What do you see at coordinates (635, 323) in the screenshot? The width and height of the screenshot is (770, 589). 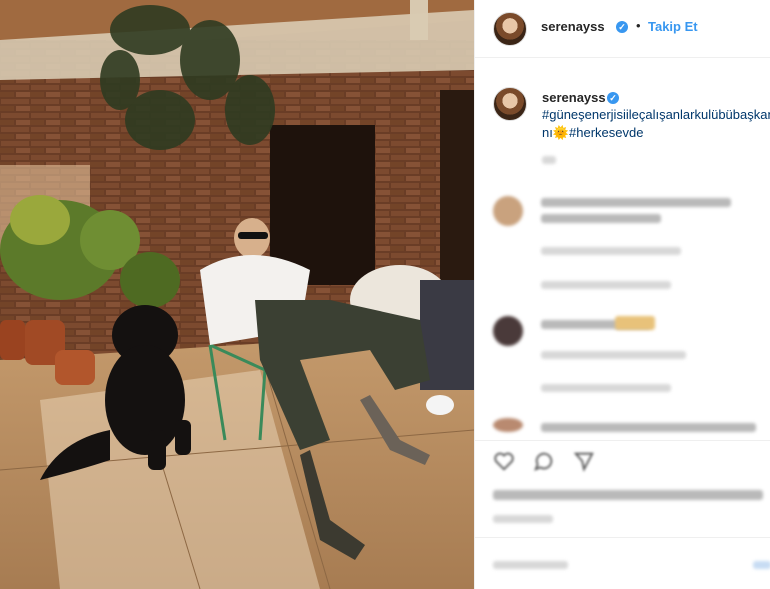 I see `comment-emoji-blurred` at bounding box center [635, 323].